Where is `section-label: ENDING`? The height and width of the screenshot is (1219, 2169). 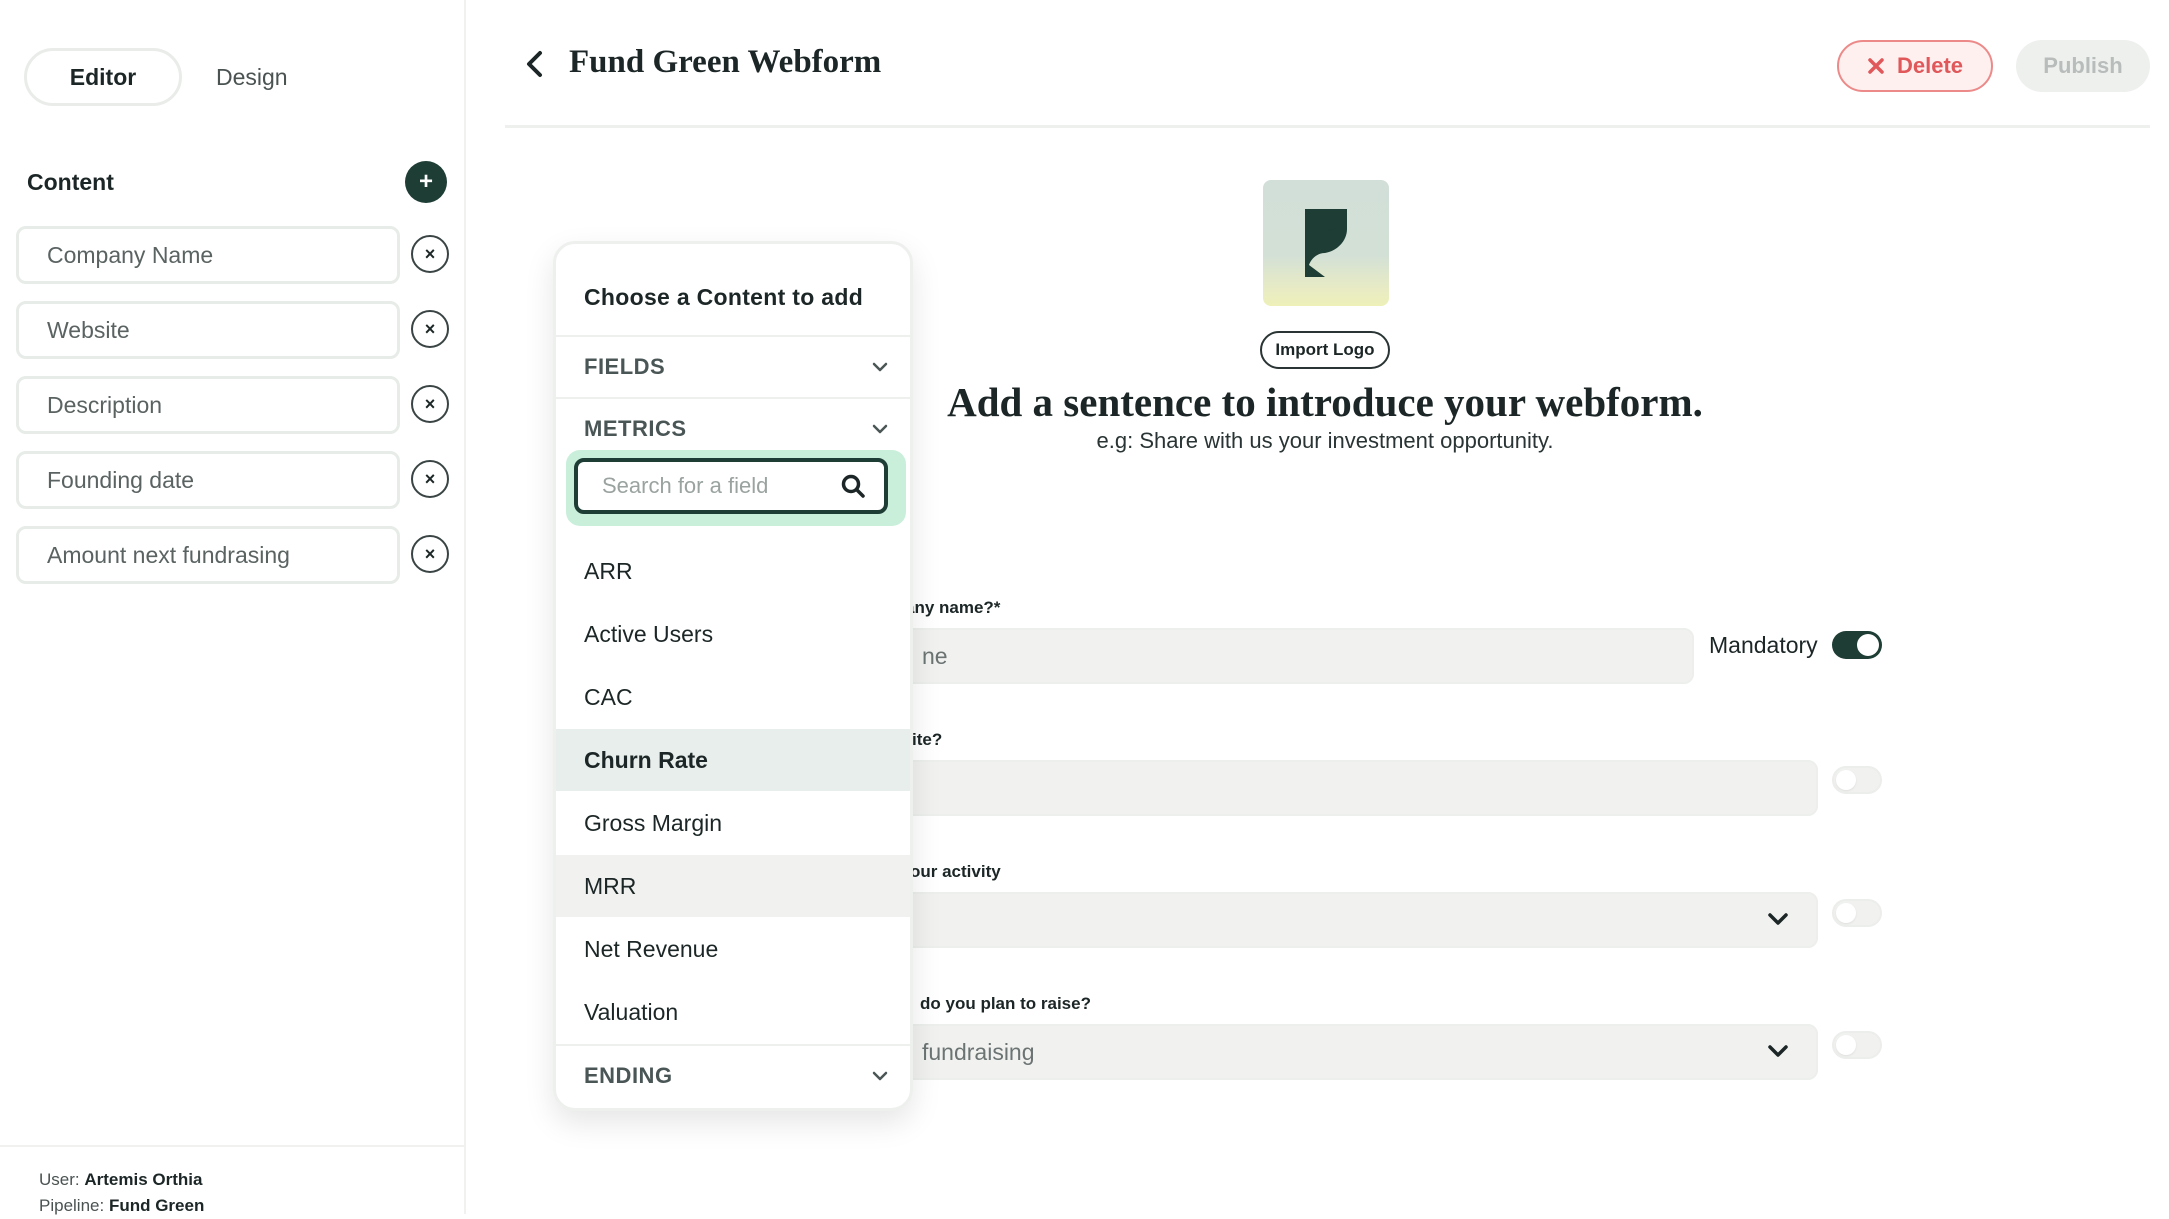
section-label: ENDING is located at coordinates (628, 1075).